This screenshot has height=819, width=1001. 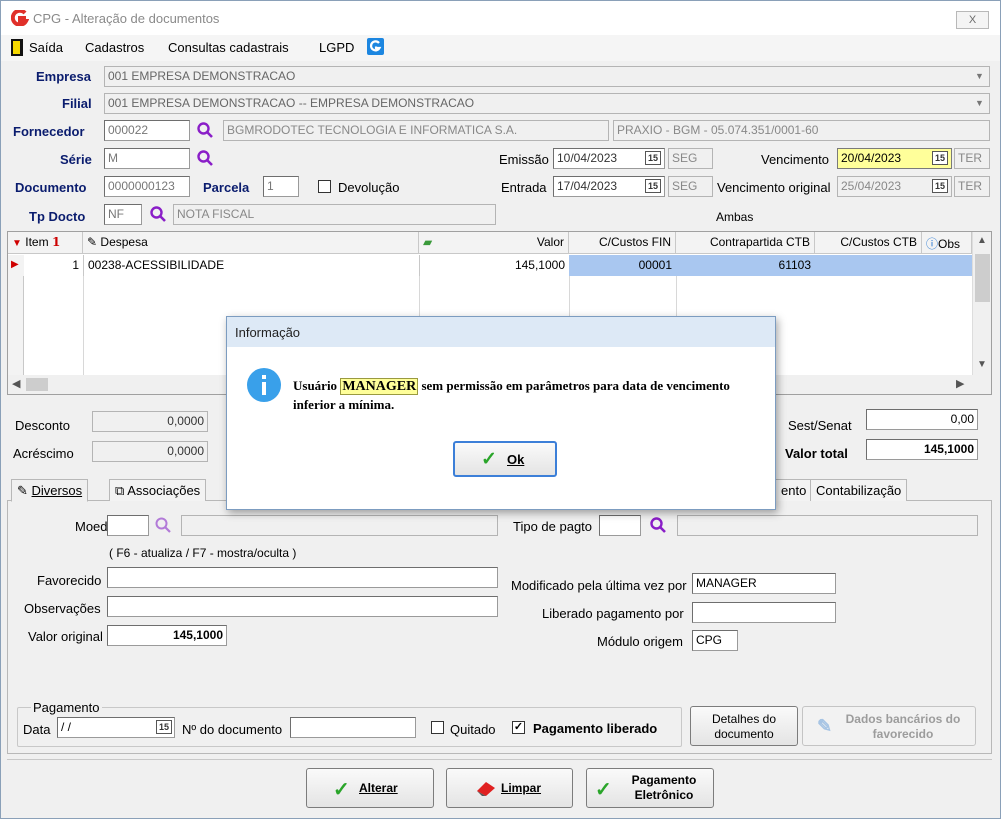 I want to click on dados-bancarios-label: Dados bancários do favorecido, so click(x=903, y=726).